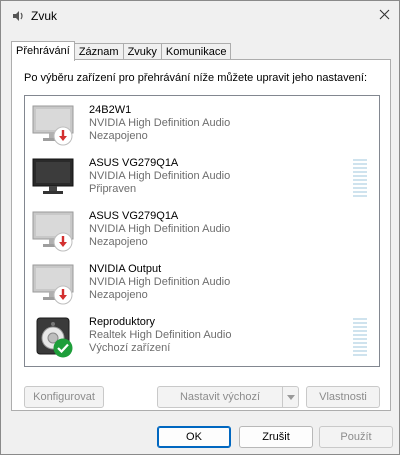 The image size is (400, 455). I want to click on set-default-split-button: Nastavit výchozí, so click(228, 397).